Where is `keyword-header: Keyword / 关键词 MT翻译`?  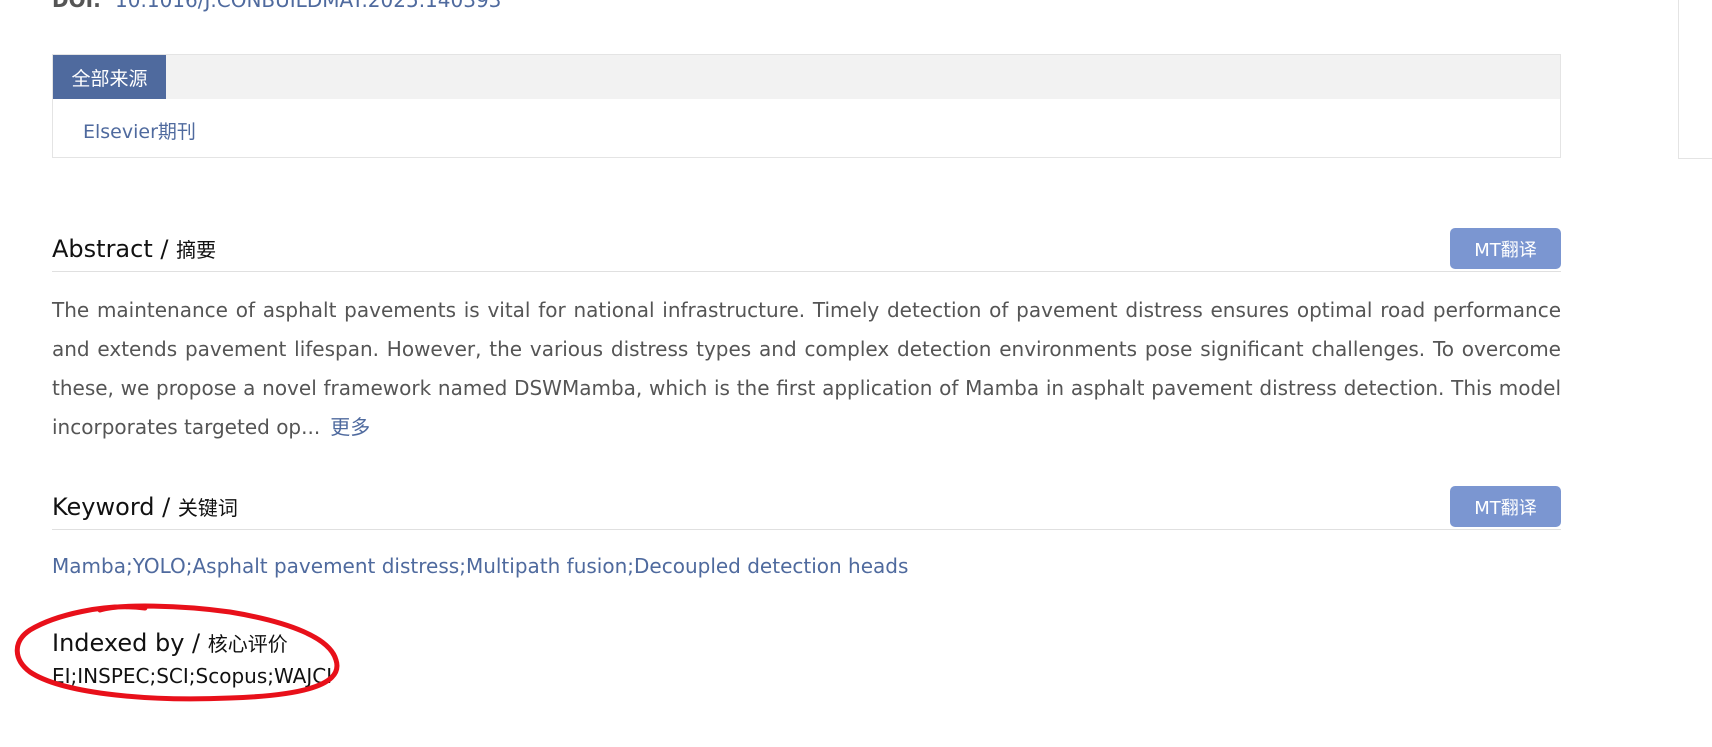 keyword-header: Keyword / 关键词 MT翻译 is located at coordinates (806, 508).